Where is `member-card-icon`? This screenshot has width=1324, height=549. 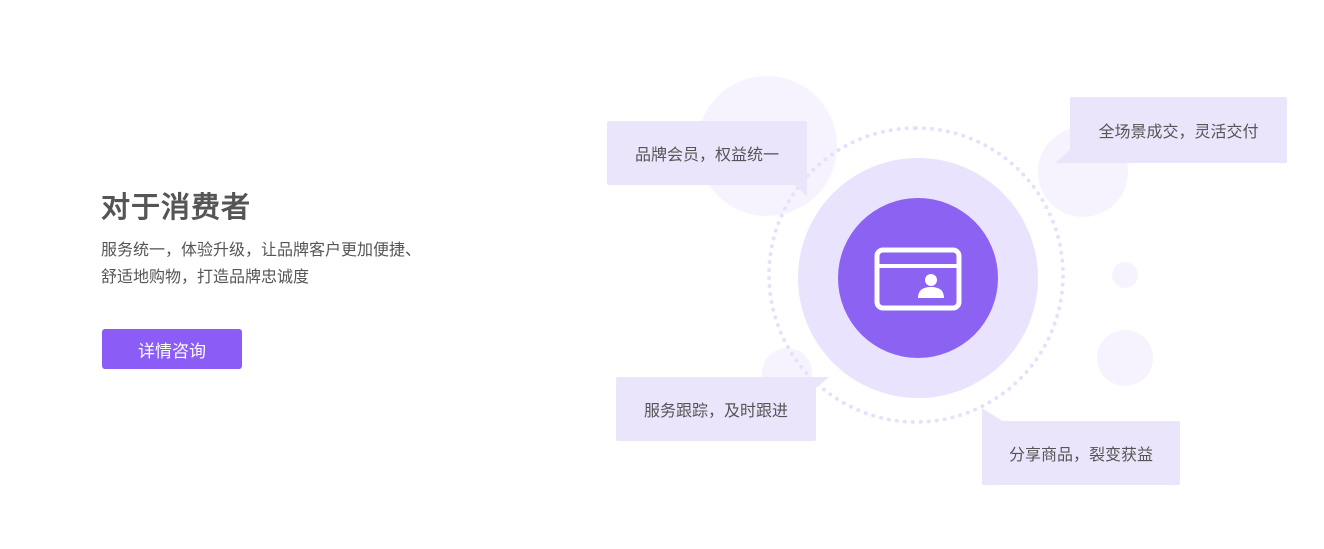 member-card-icon is located at coordinates (918, 279).